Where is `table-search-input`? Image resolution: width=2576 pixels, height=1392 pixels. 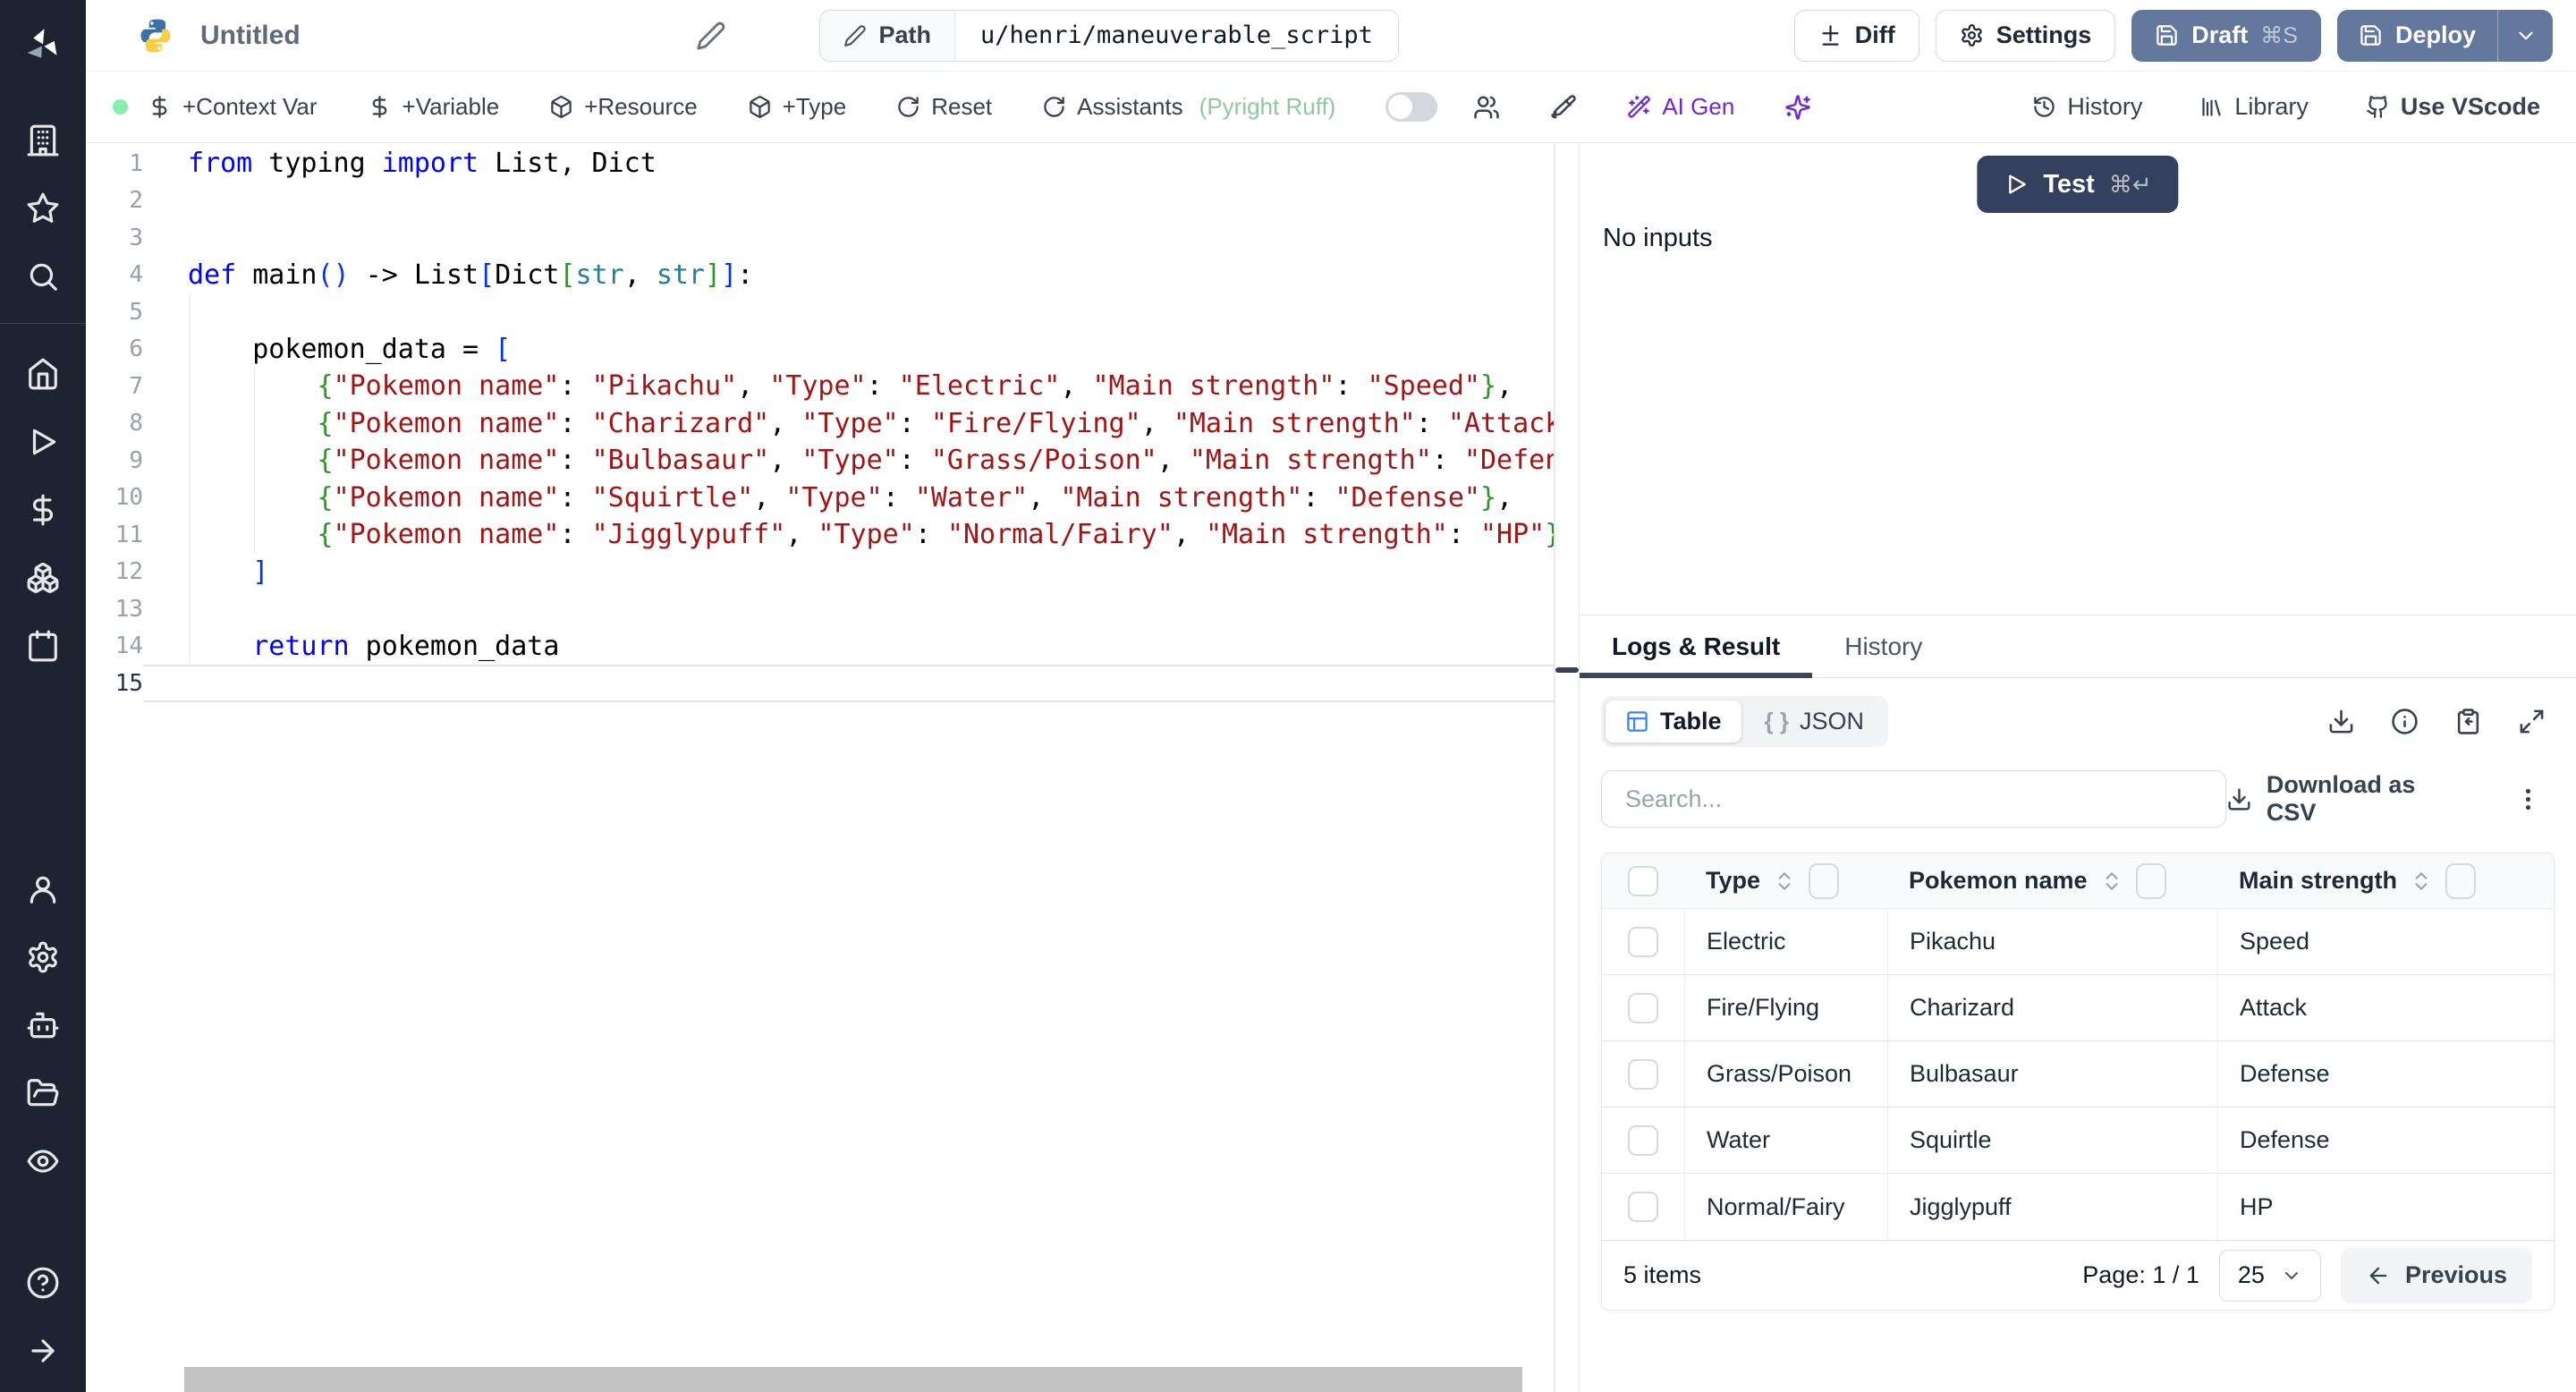
table-search-input is located at coordinates (1913, 799).